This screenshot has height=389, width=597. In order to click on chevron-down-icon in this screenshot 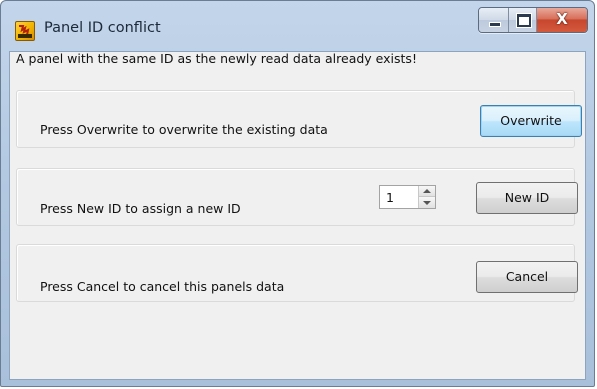, I will do `click(427, 203)`.